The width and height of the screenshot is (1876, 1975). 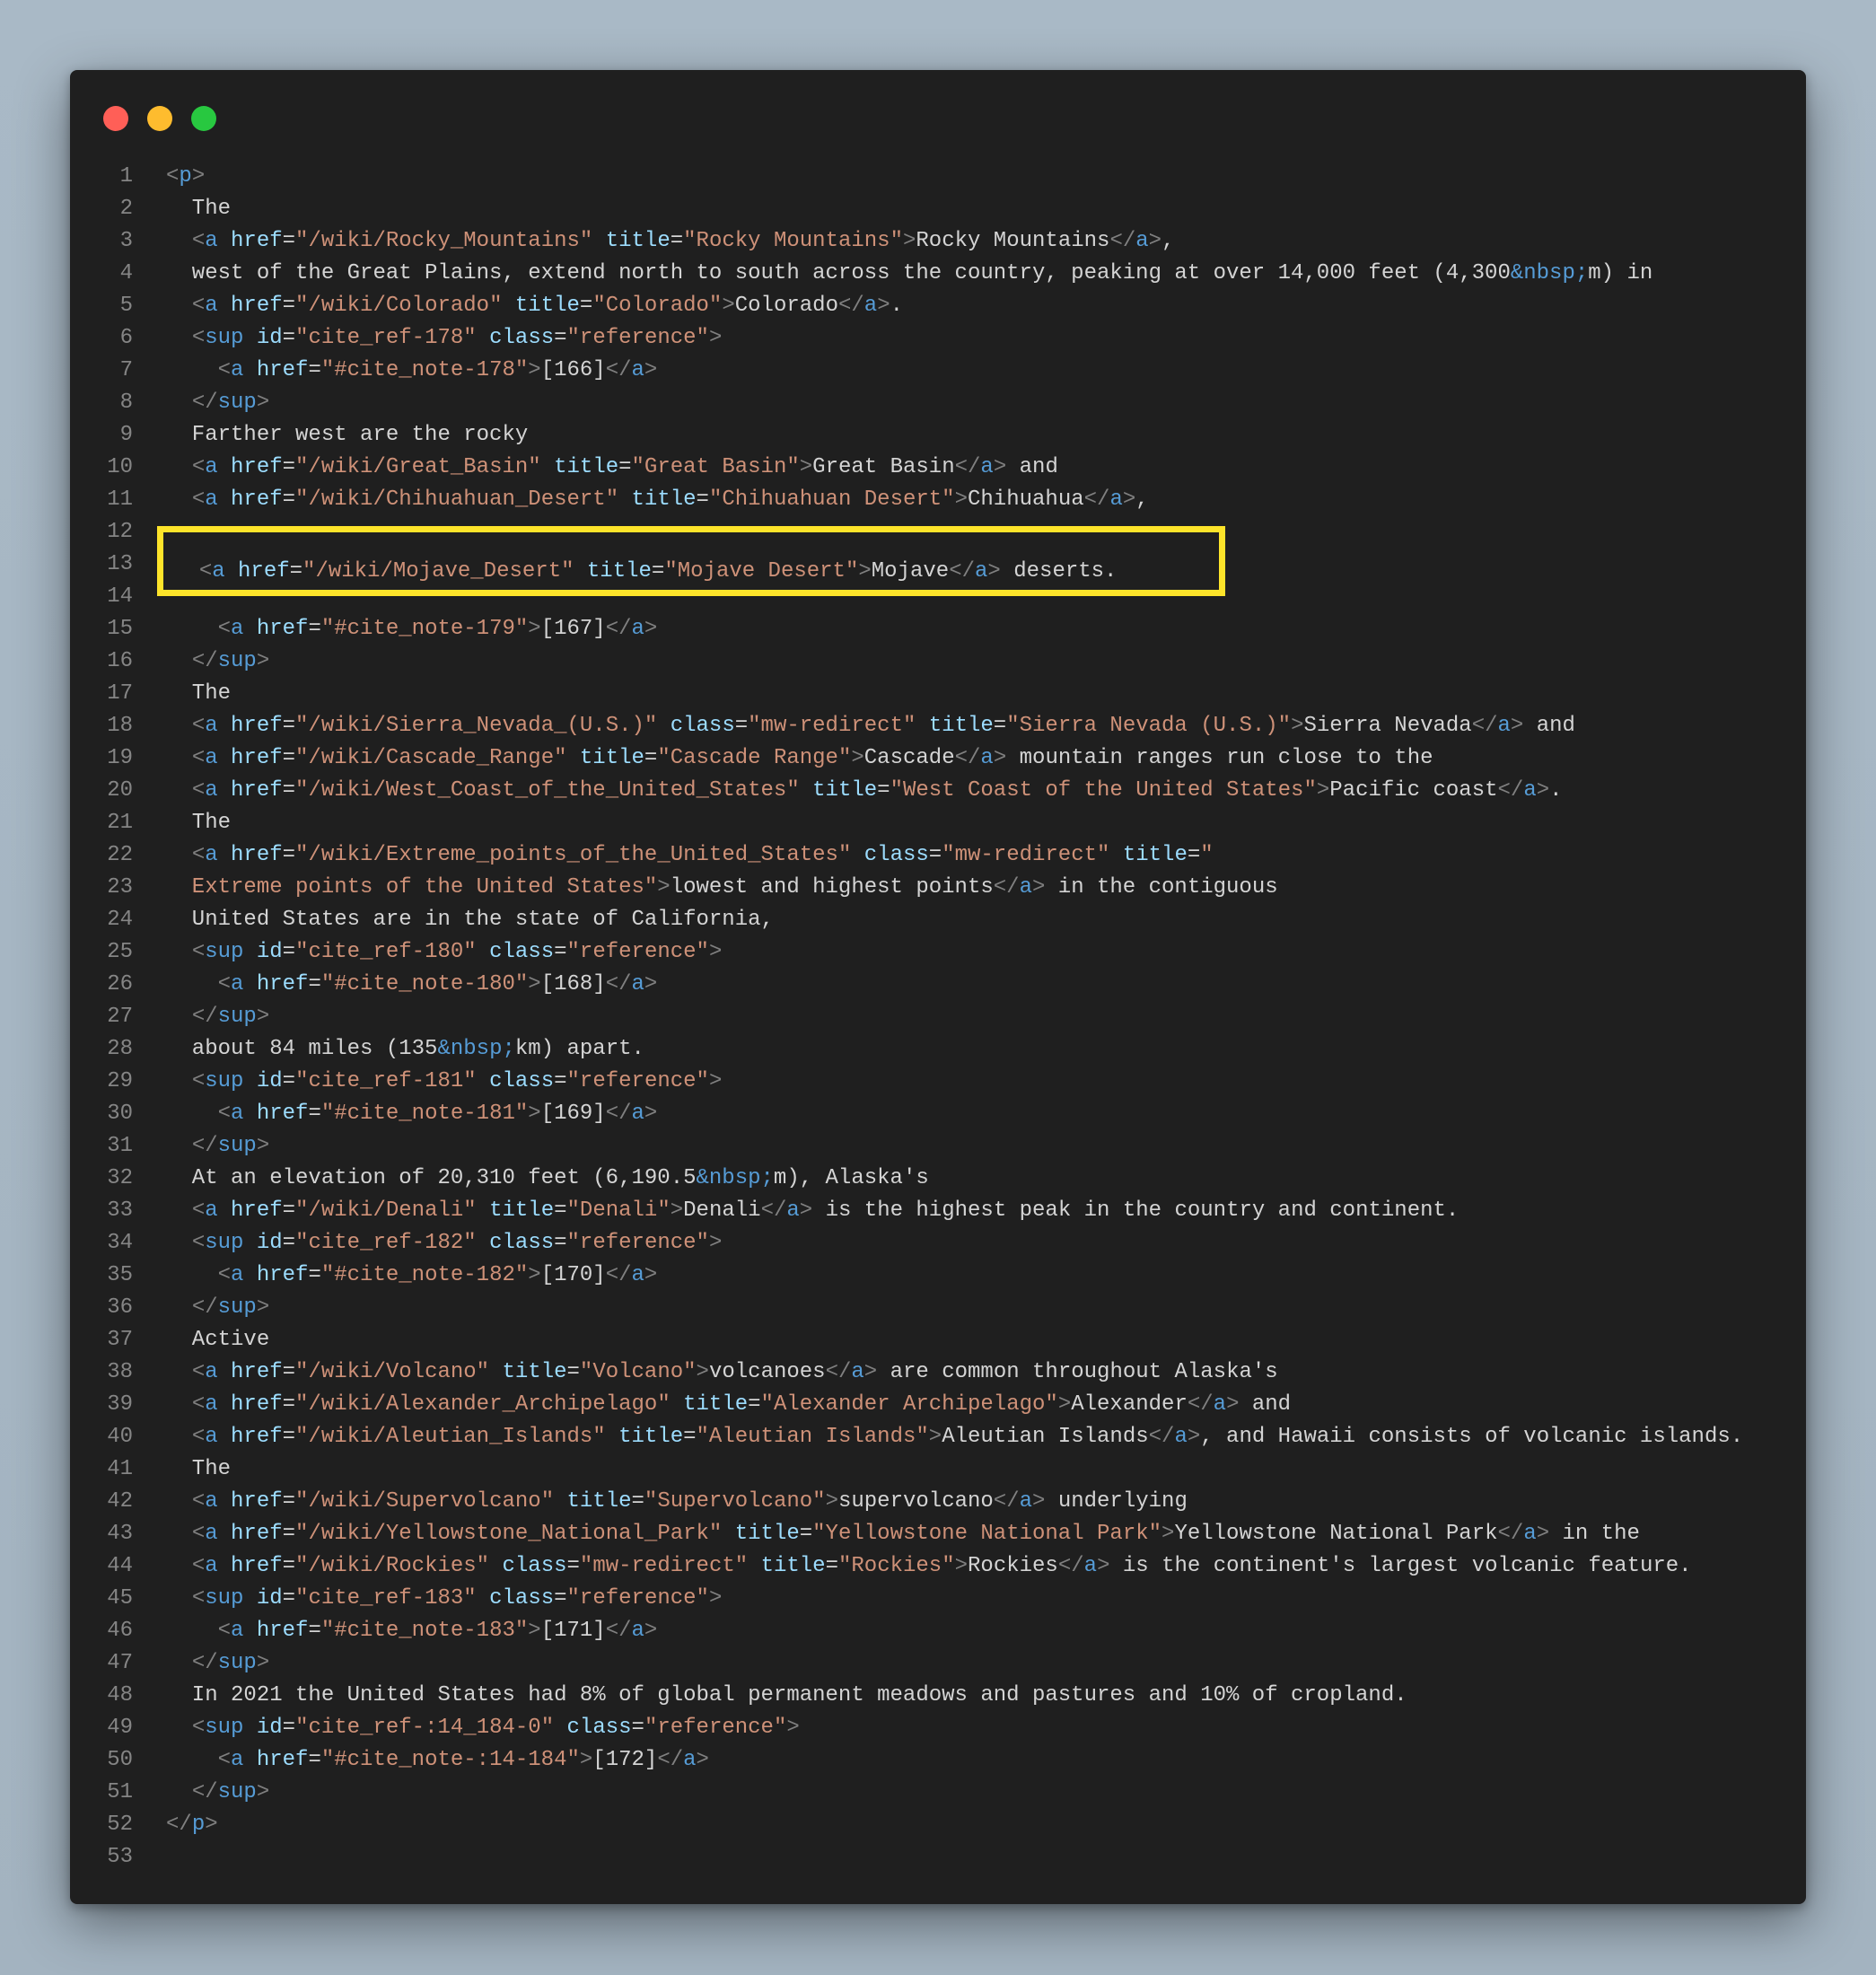 I want to click on code-line: 8 </sup>, so click(x=938, y=403).